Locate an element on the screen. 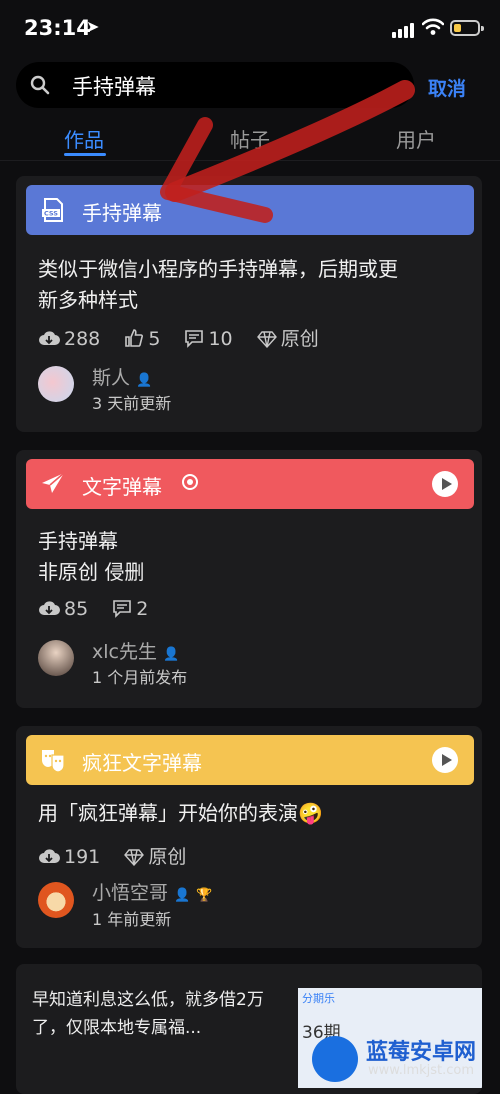 The image size is (500, 1094). card-description: 手持弹幕 非原创 侵删 is located at coordinates (91, 556).